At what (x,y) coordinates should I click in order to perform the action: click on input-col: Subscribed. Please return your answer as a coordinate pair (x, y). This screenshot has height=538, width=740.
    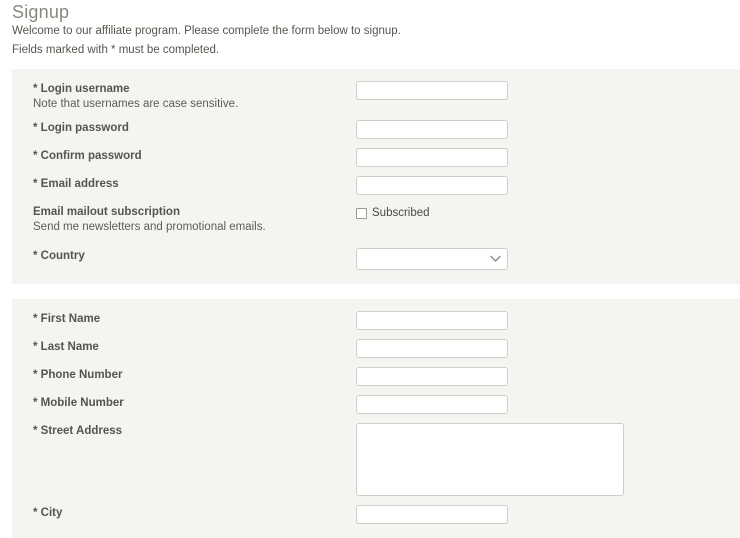
    Looking at the image, I should click on (548, 212).